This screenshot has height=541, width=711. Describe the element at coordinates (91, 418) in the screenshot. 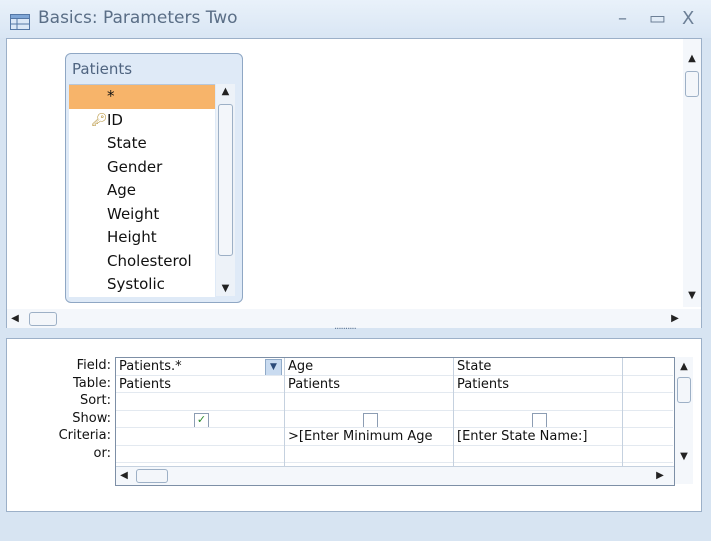

I see `row-label-show: Show:` at that location.